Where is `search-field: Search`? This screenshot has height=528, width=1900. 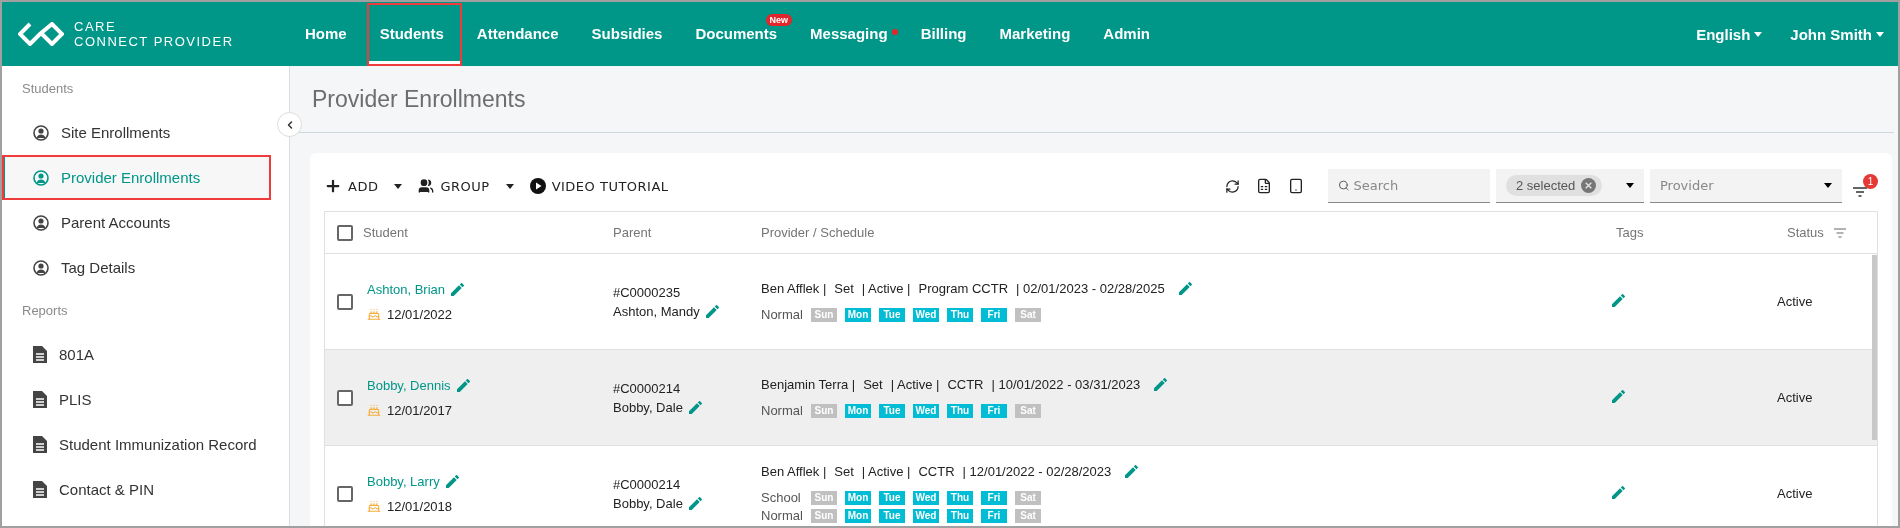 search-field: Search is located at coordinates (1409, 186).